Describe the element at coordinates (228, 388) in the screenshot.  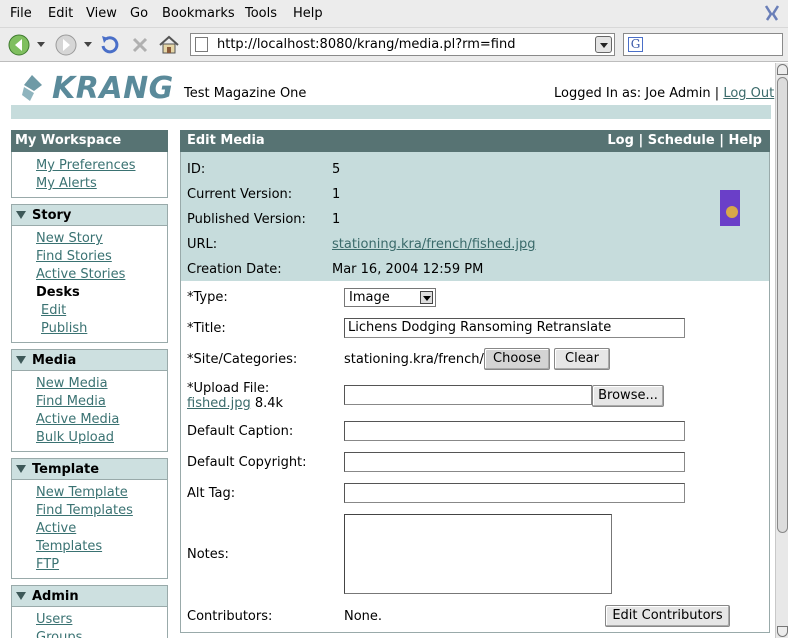
I see `upload-file-label: *Upload File:` at that location.